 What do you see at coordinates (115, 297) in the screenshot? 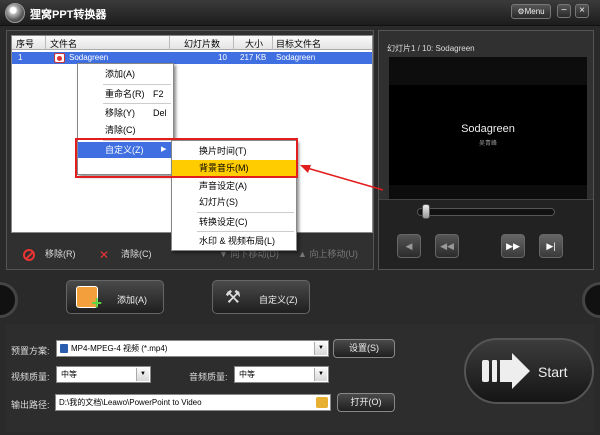
I see `add-button: 添加(A)` at bounding box center [115, 297].